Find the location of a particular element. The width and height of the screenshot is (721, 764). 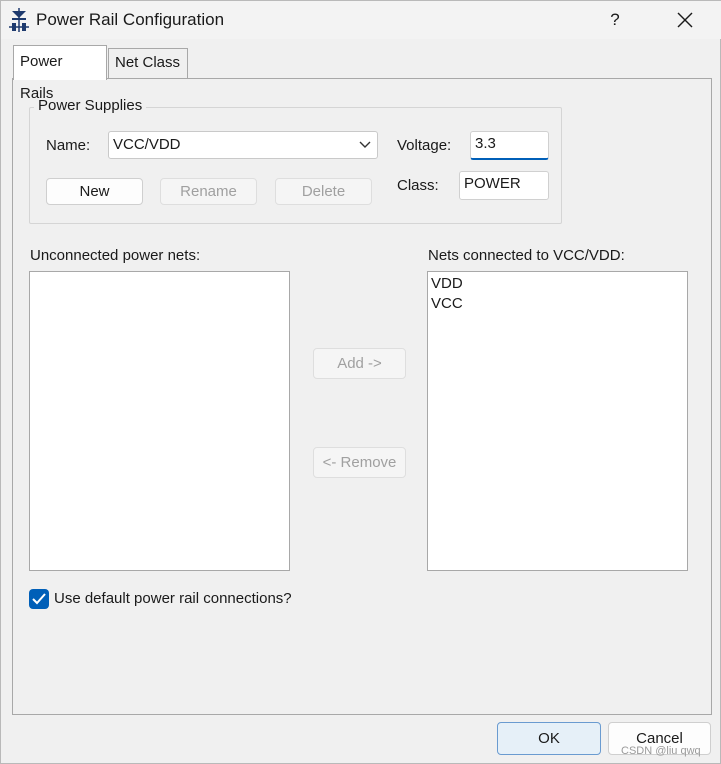

list-item: VCC is located at coordinates (557, 304).